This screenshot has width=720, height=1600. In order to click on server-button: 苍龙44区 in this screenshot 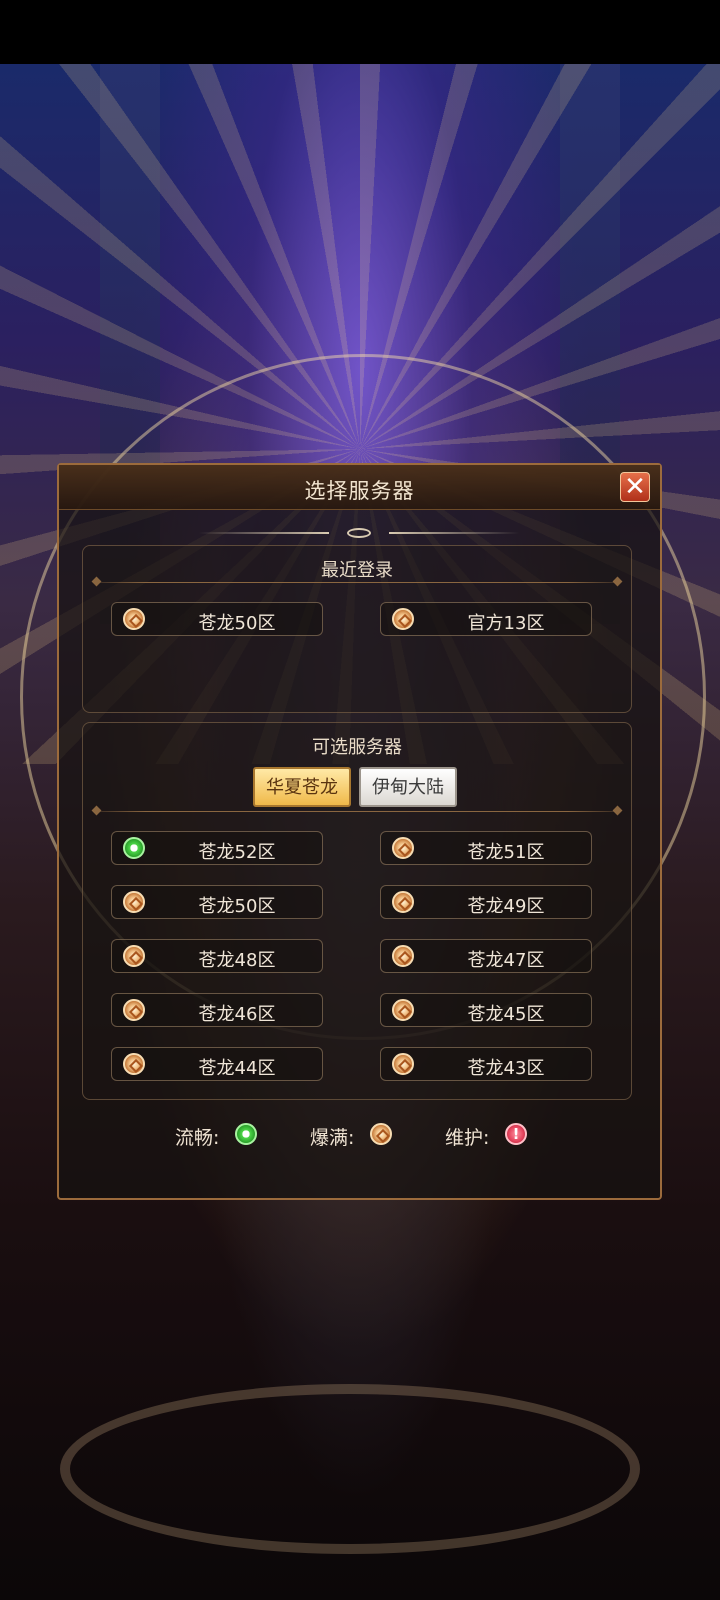, I will do `click(217, 1064)`.